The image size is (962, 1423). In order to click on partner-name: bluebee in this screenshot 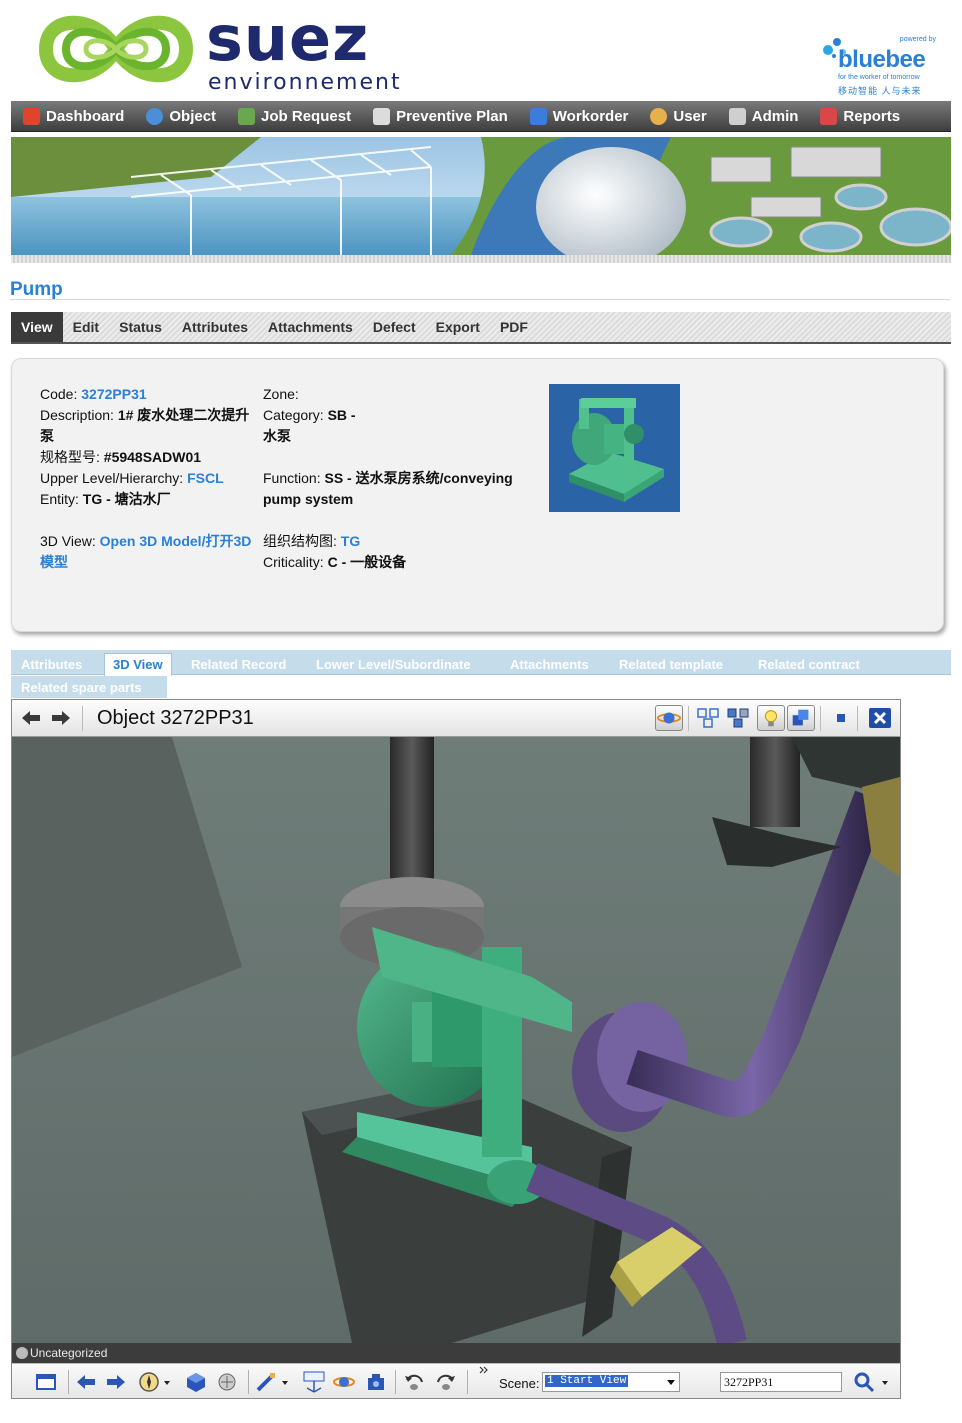, I will do `click(882, 59)`.